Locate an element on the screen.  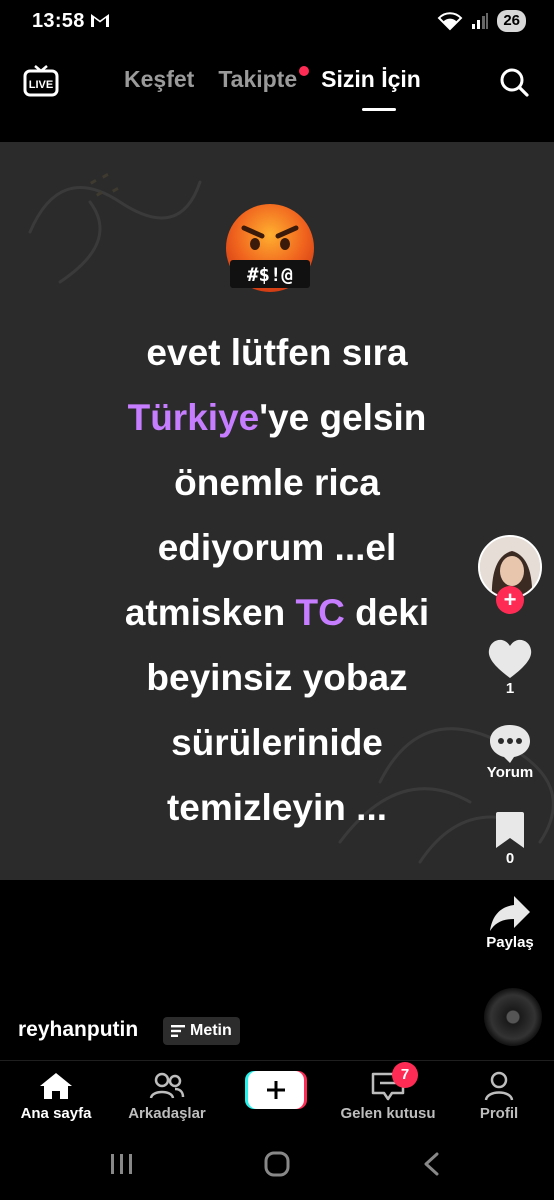
music-disc-icon is located at coordinates (513, 1017).